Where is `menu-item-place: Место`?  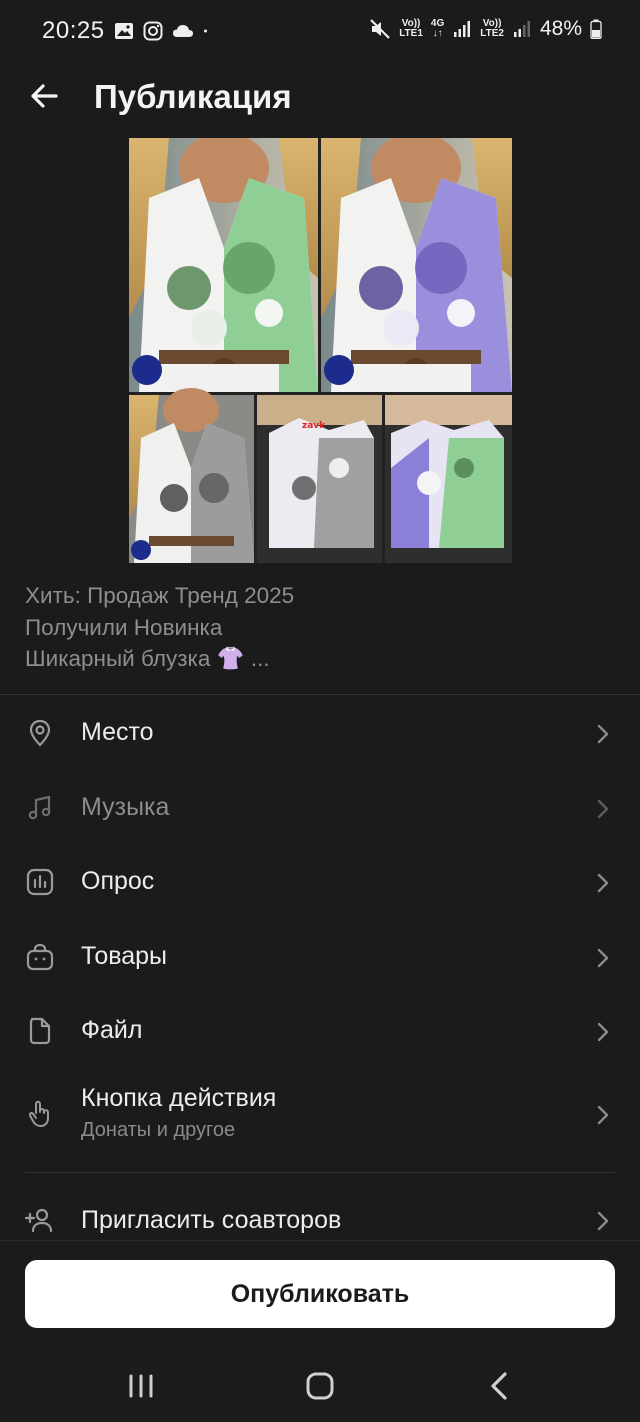
menu-item-place: Место is located at coordinates (320, 733).